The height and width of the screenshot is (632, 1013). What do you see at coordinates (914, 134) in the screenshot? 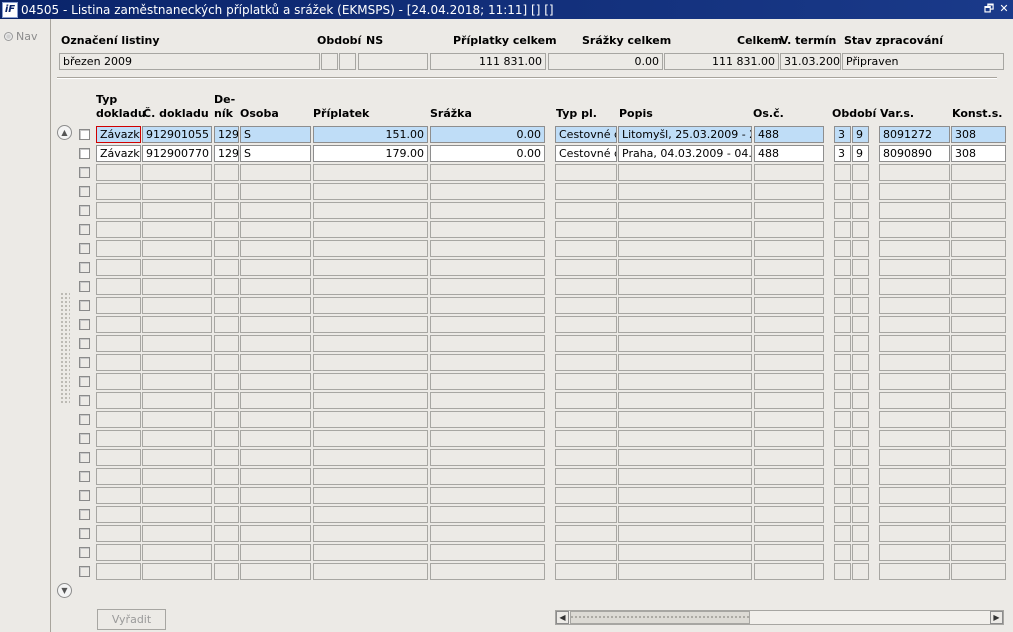
I see `cell-var-s: 8091272` at bounding box center [914, 134].